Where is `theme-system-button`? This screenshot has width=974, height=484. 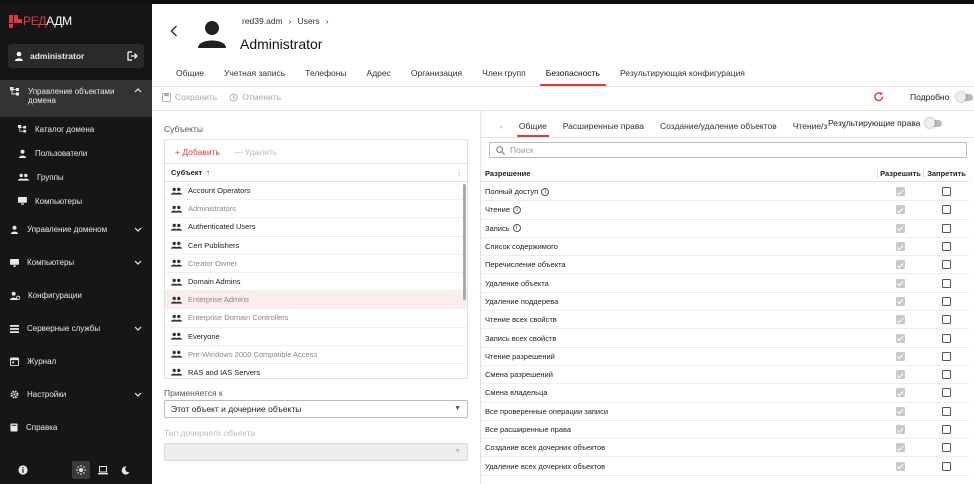 theme-system-button is located at coordinates (103, 470).